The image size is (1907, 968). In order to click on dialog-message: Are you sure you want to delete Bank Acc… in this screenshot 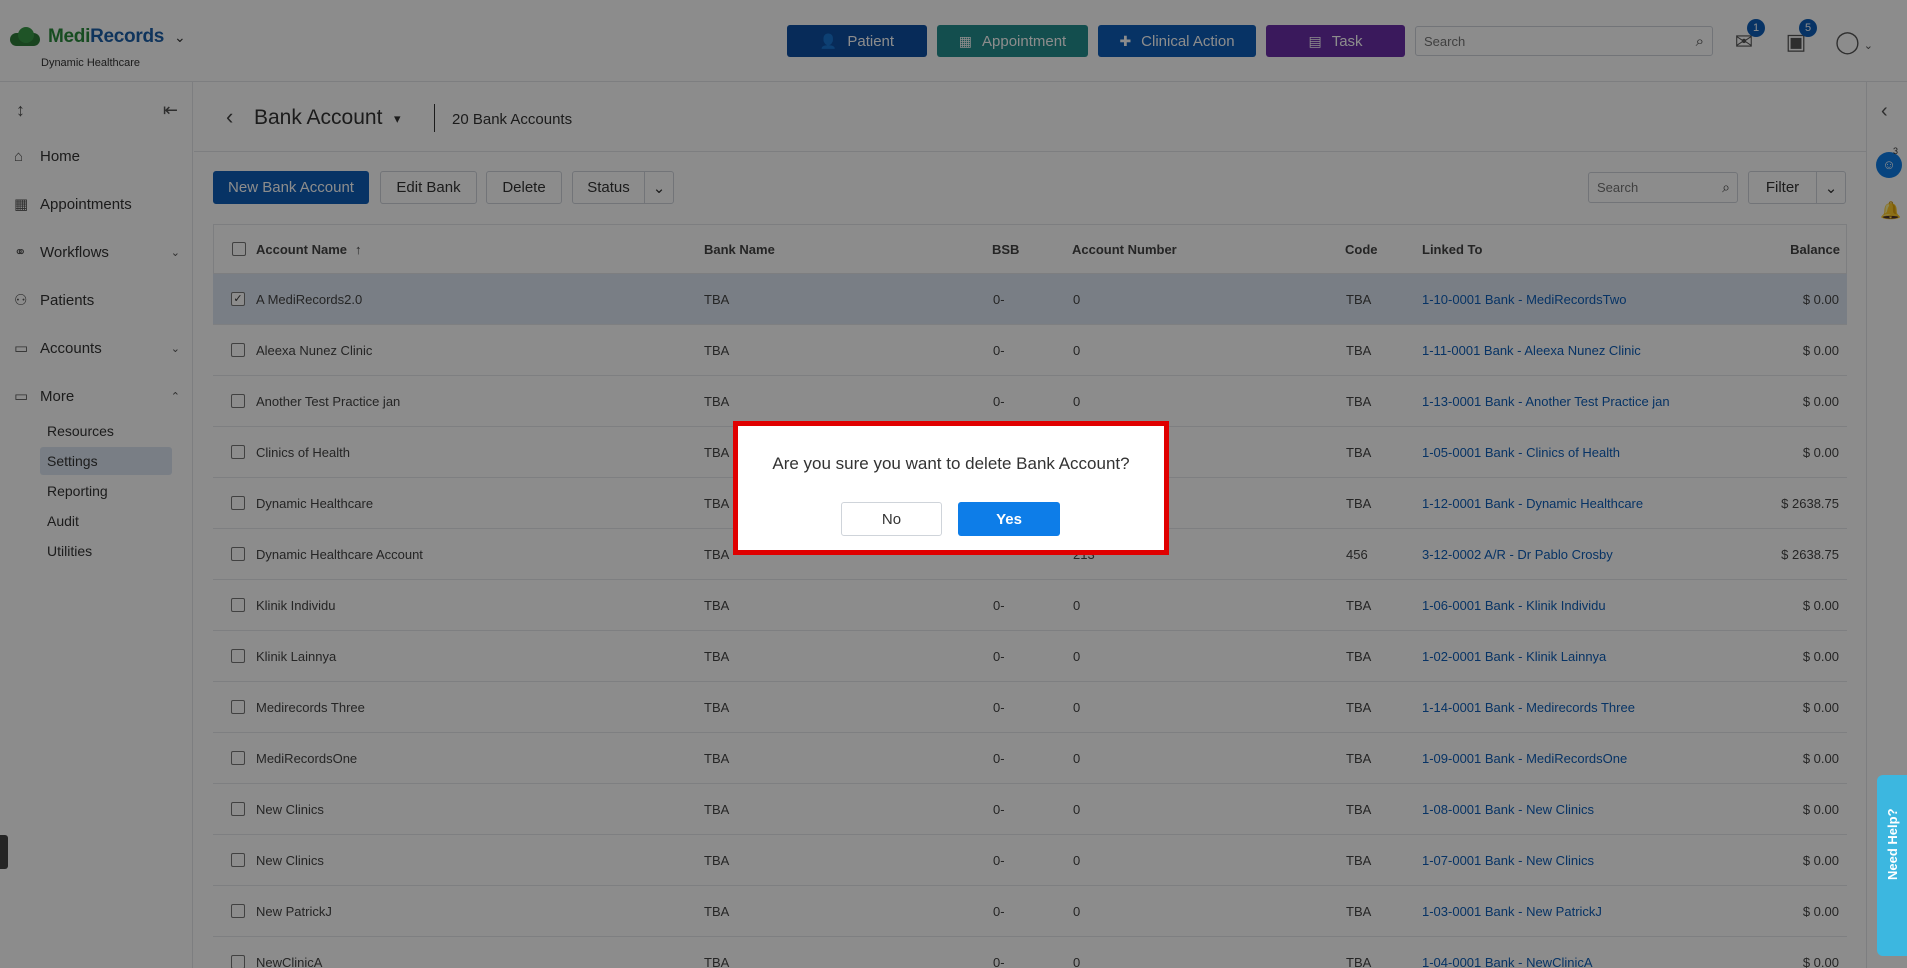, I will do `click(951, 463)`.